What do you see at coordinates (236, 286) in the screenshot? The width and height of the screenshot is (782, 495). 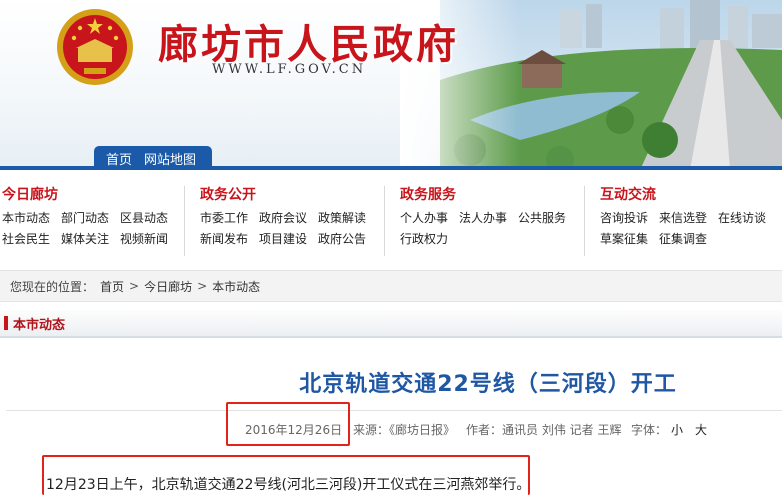 I see `breadcrumb-city-news: 本市动态` at bounding box center [236, 286].